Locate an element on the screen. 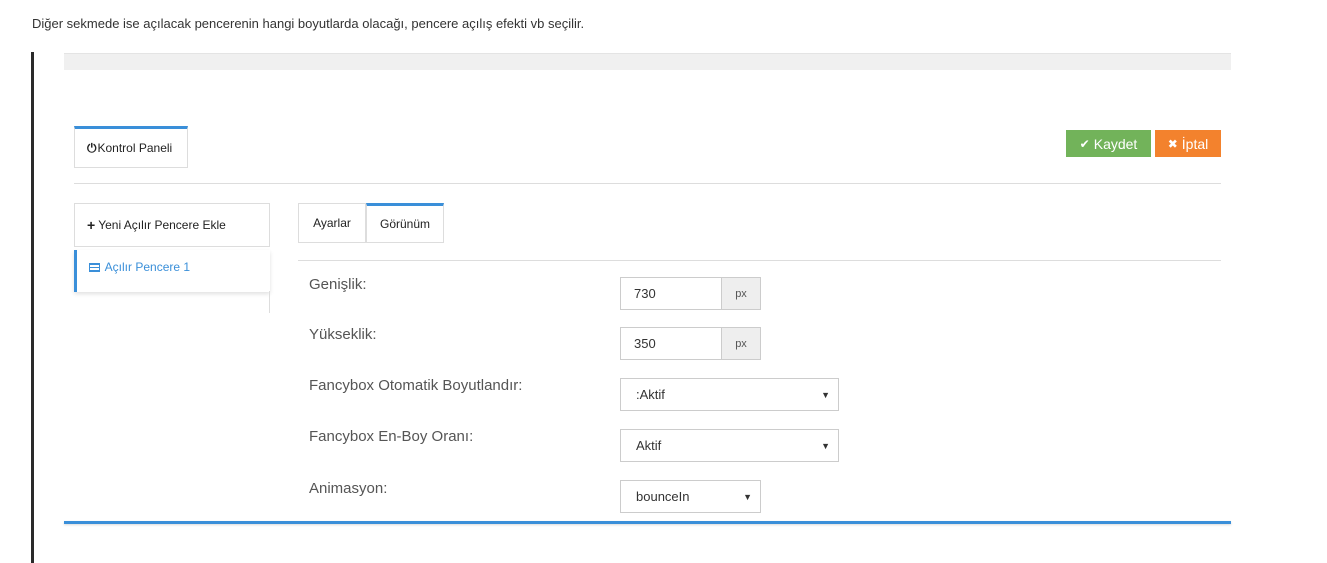  autosize-value: :Aktif is located at coordinates (650, 394).